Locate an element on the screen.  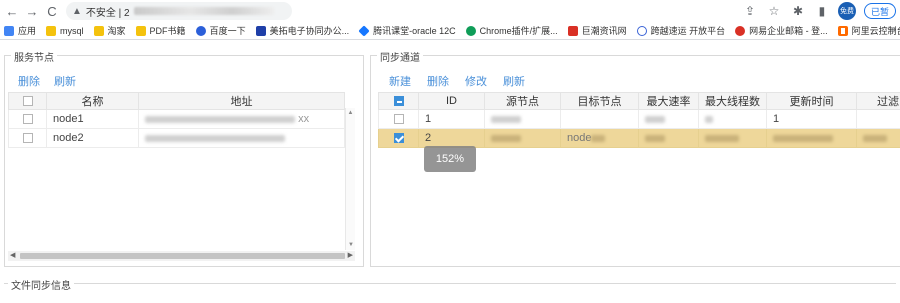
node-name: node1 is located at coordinates (93, 119).